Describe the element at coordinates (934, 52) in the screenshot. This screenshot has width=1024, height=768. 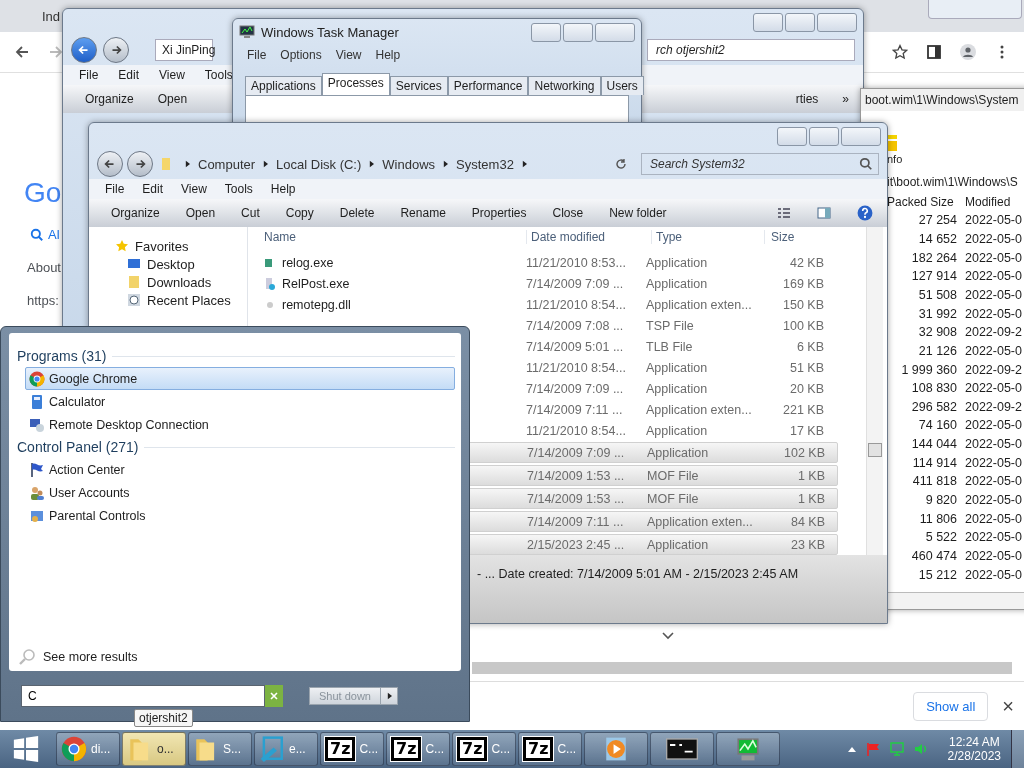
I see `sidebar-icon` at that location.